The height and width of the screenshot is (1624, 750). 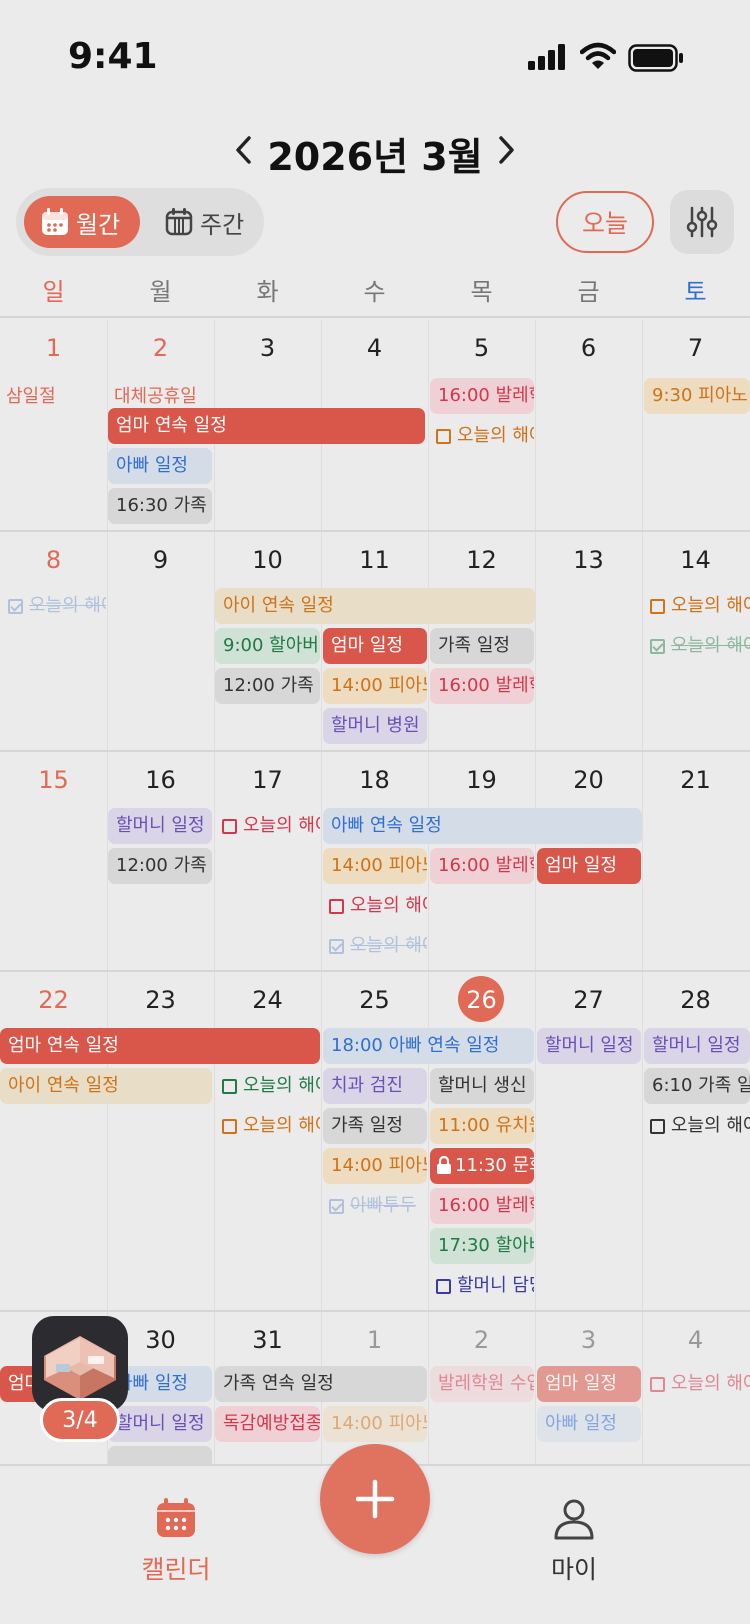 What do you see at coordinates (374, 560) in the screenshot?
I see `day-cell: 11` at bounding box center [374, 560].